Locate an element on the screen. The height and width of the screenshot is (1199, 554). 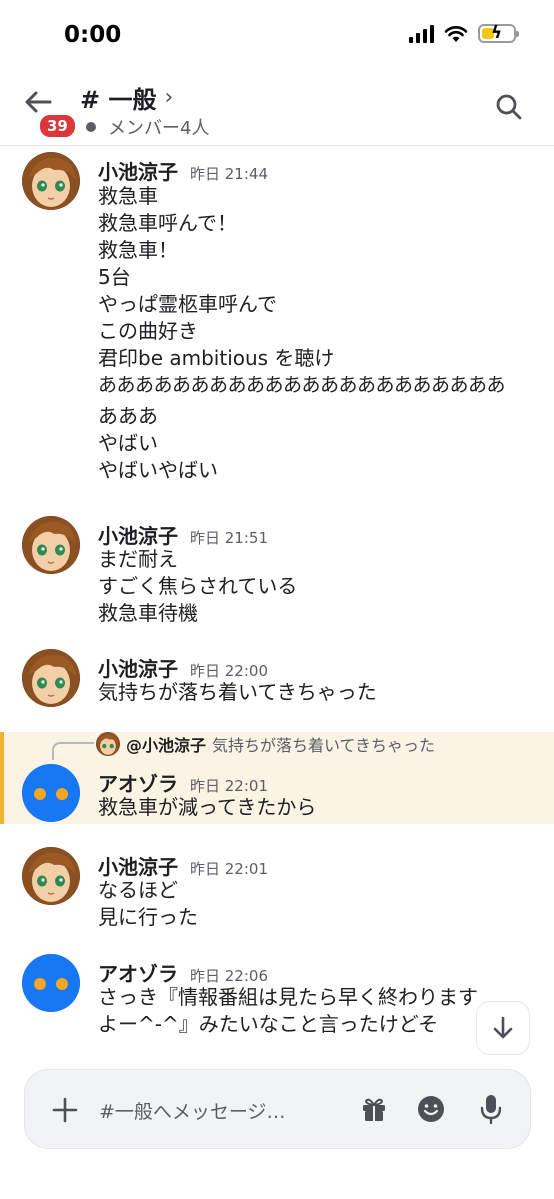
message-header: 小池涼子 昨日 22:01 is located at coordinates (183, 865).